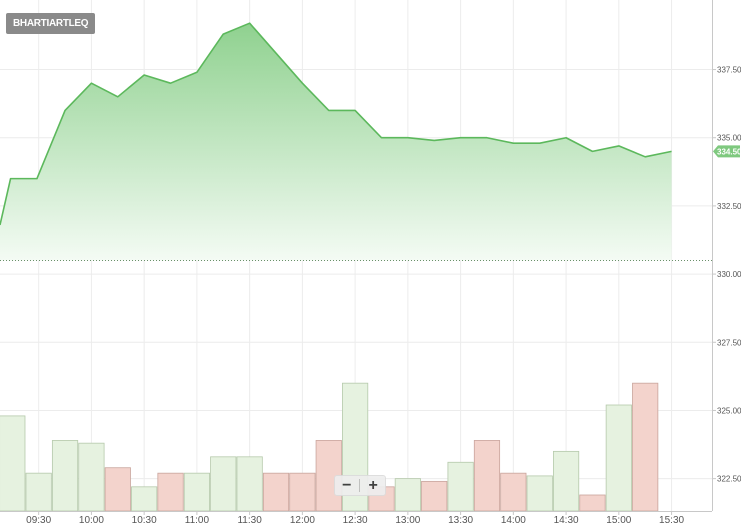  I want to click on price-tick-label: 327.50, so click(729, 342).